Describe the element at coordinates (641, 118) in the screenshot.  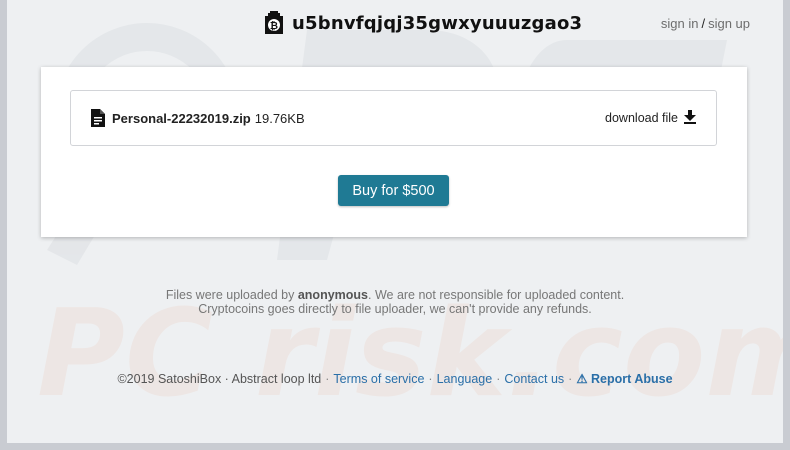
I see `download-label: download file` at that location.